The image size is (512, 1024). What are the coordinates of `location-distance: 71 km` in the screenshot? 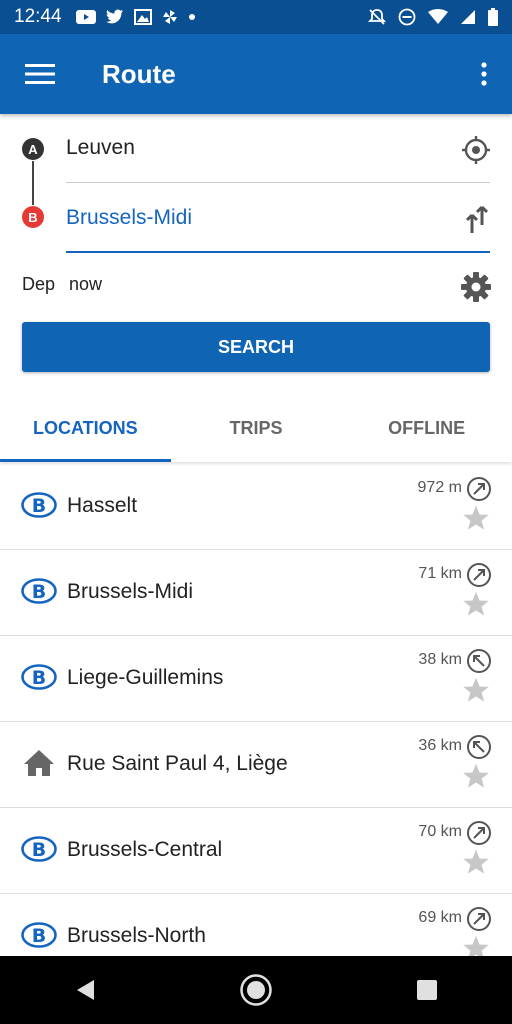 It's located at (440, 573).